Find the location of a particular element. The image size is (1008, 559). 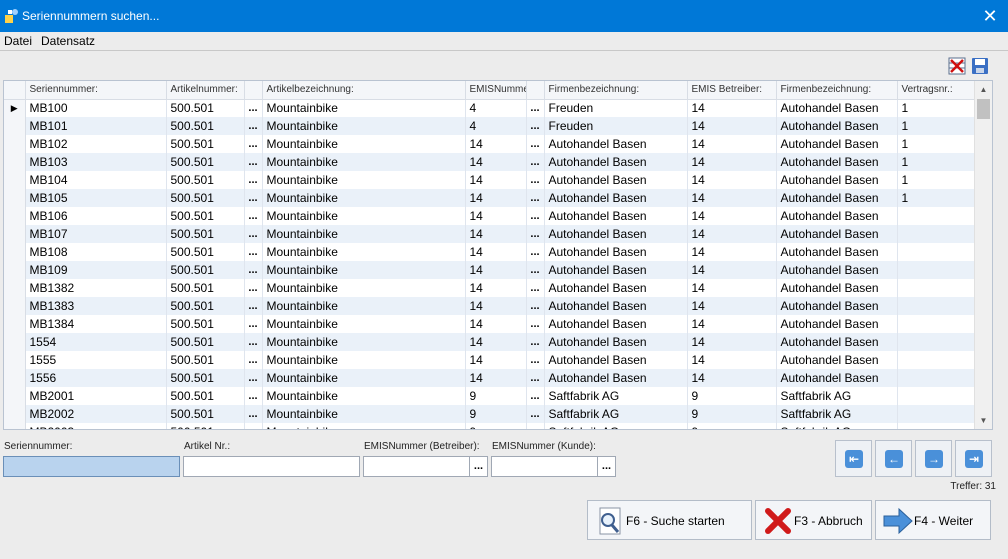

last-record-button: ⇥ is located at coordinates (973, 458).